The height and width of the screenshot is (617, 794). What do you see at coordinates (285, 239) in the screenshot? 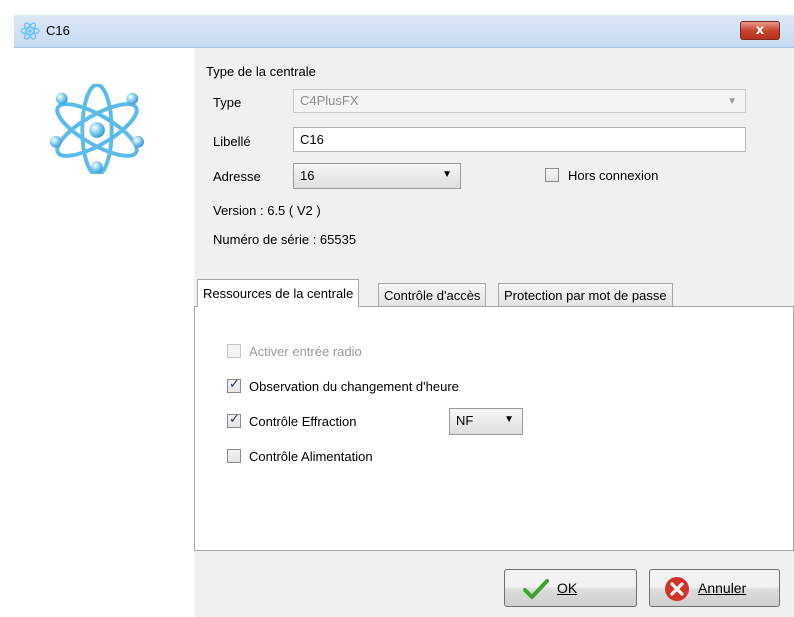
I see `serial-number-text: Numéro de série : 65535` at bounding box center [285, 239].